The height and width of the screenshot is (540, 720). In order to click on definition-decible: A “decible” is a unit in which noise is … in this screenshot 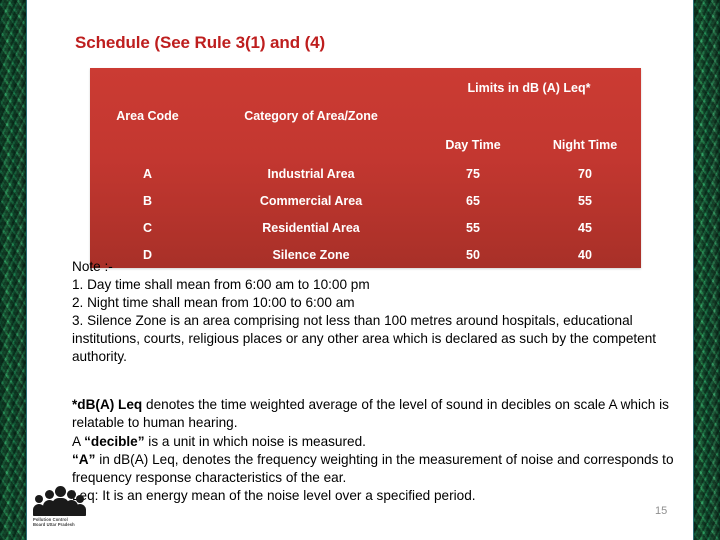, I will do `click(391, 442)`.